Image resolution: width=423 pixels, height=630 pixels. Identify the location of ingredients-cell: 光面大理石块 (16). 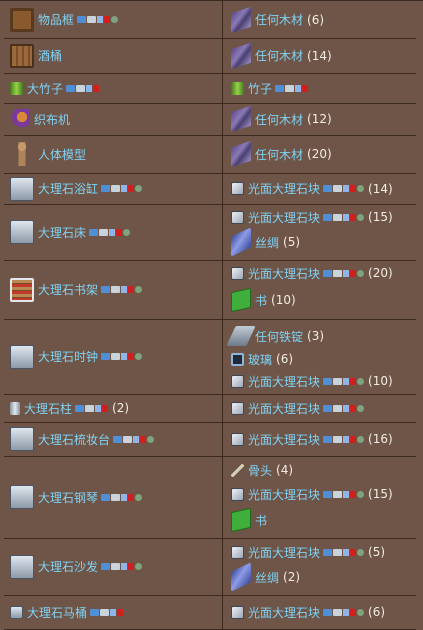
(319, 439).